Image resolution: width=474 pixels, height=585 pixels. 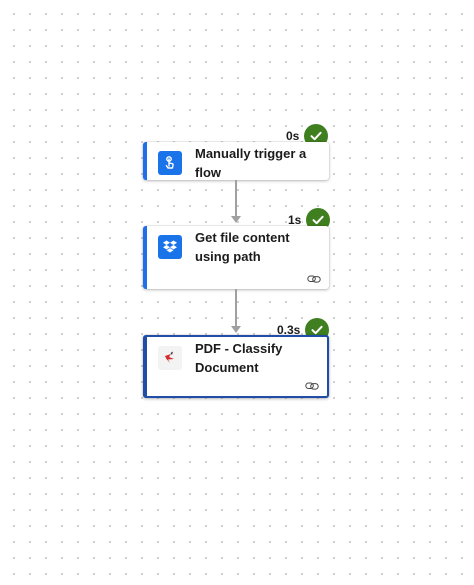 I want to click on step-card-get-file-content: Get file content using path, so click(x=236, y=257).